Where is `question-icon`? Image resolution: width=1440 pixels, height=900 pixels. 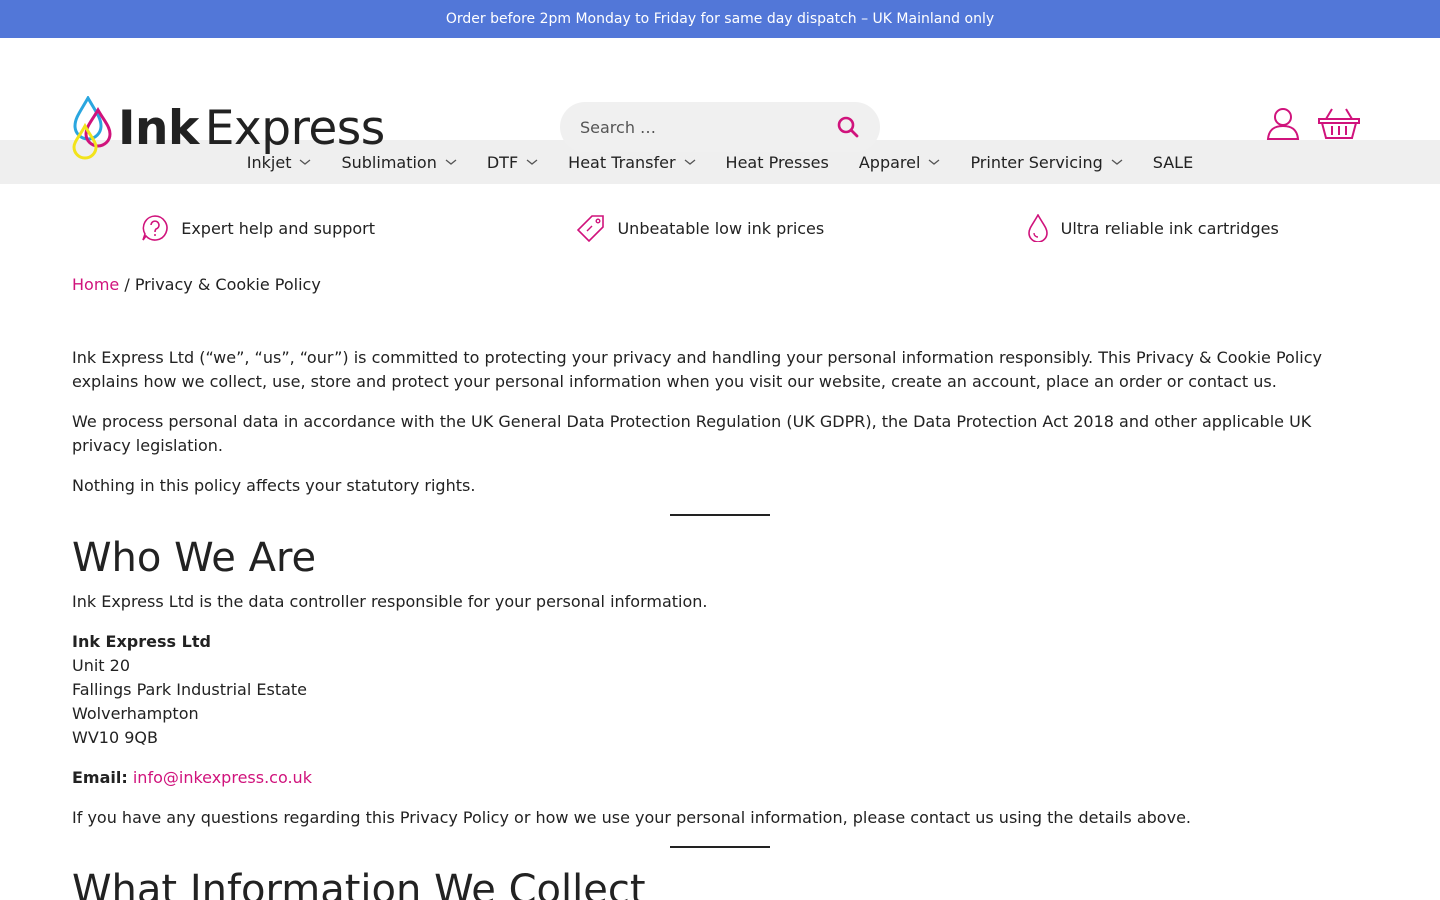
question-icon is located at coordinates (155, 228).